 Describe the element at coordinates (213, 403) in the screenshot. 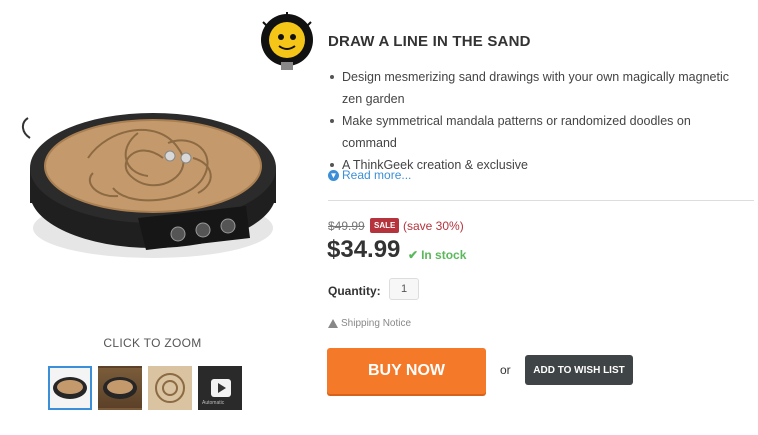

I see `video-overlay-text: Automatic` at that location.